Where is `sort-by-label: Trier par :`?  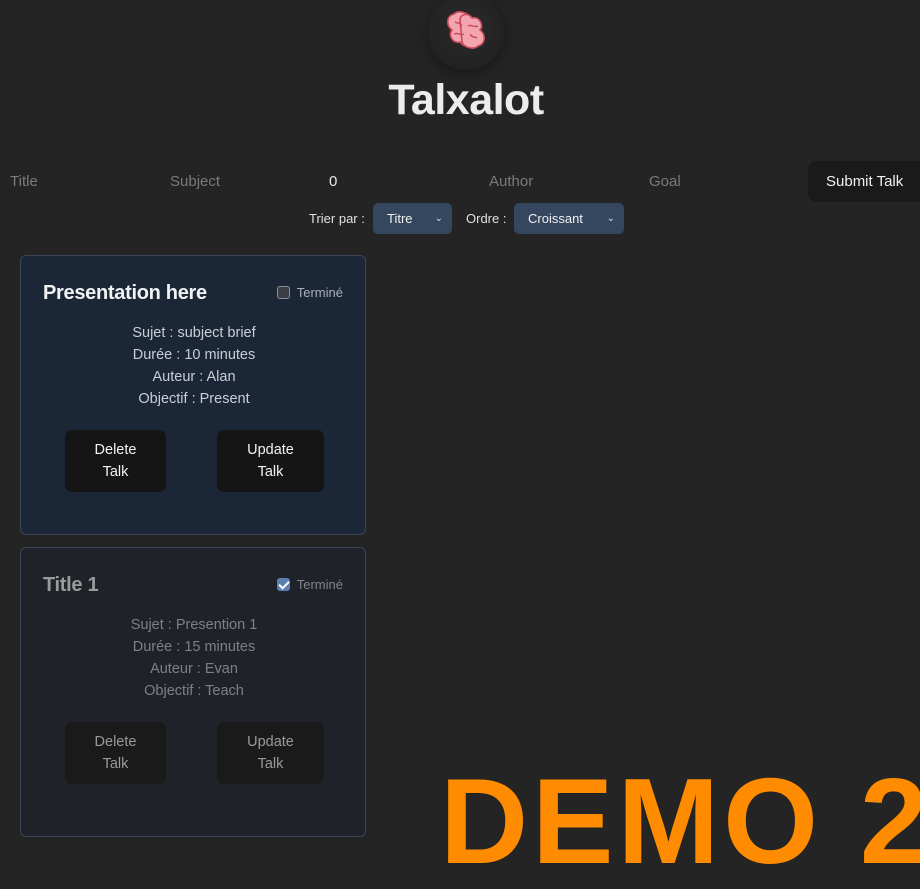
sort-by-label: Trier par : is located at coordinates (337, 218).